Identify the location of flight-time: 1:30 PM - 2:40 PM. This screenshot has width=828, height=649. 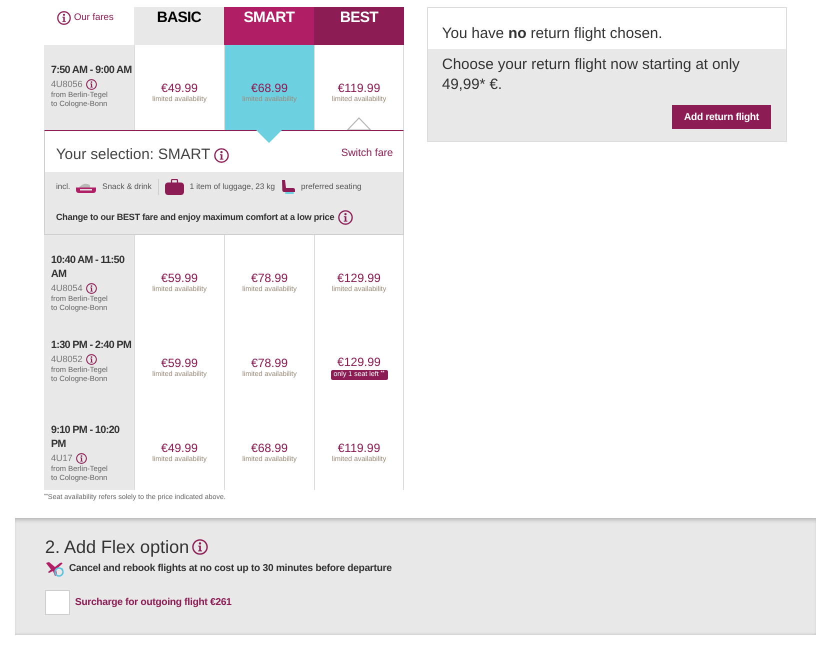
(91, 345).